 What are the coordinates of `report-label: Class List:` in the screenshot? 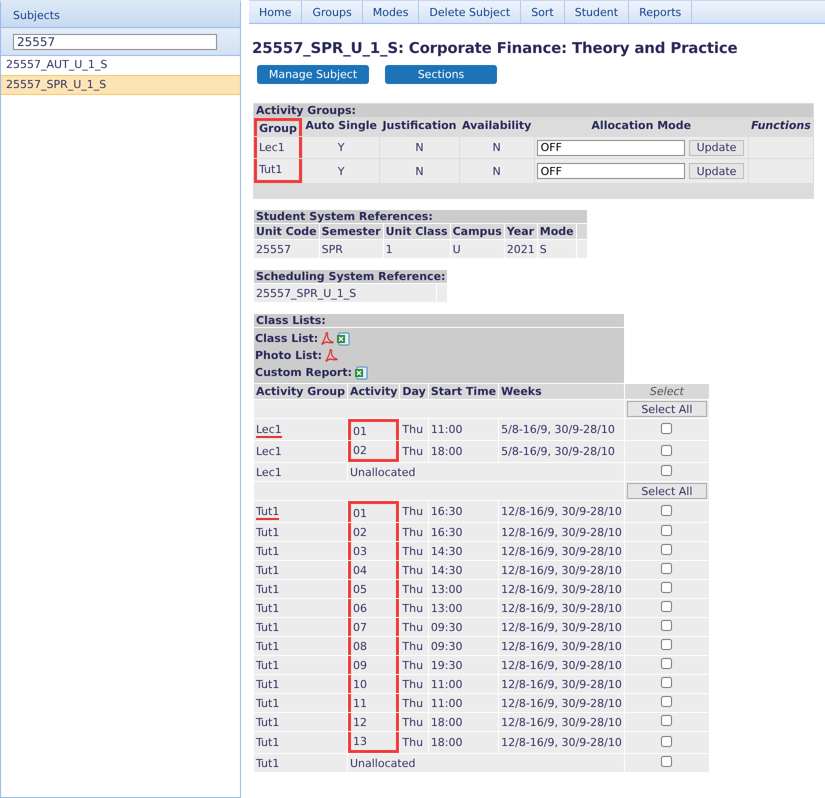 It's located at (286, 338).